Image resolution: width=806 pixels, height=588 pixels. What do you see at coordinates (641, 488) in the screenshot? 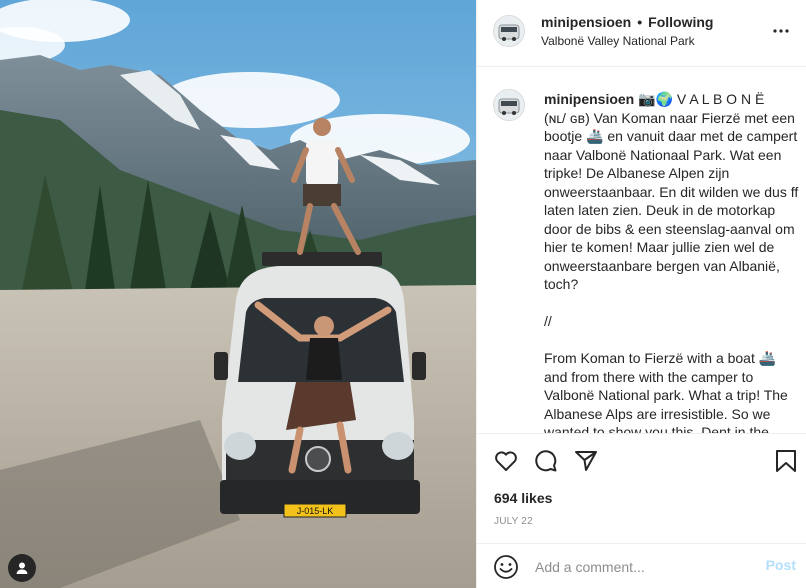
I see `actions-bar: 694 likes JULY 22` at bounding box center [641, 488].